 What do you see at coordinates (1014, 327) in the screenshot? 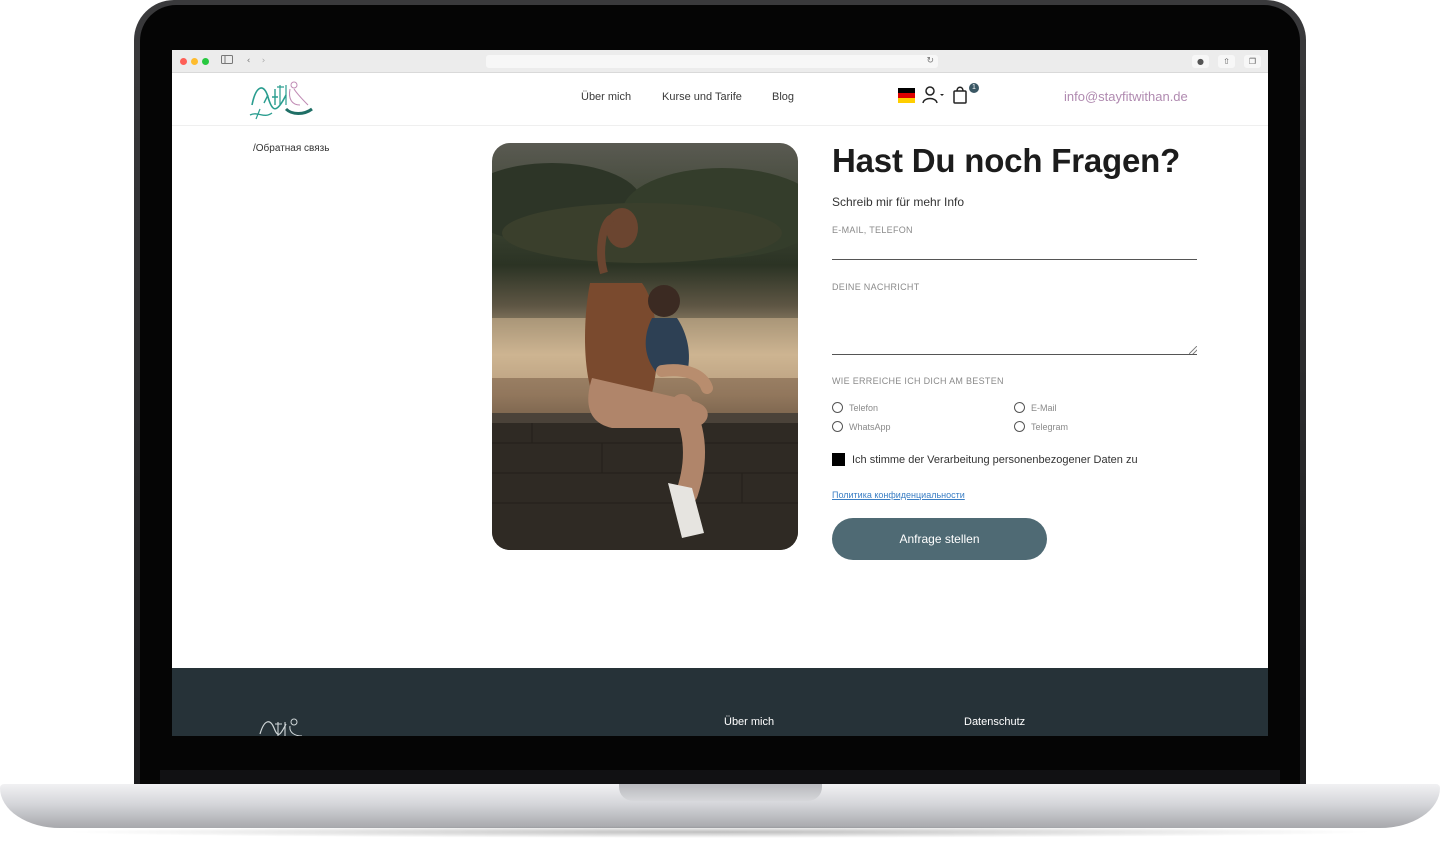
I see `message-textarea` at bounding box center [1014, 327].